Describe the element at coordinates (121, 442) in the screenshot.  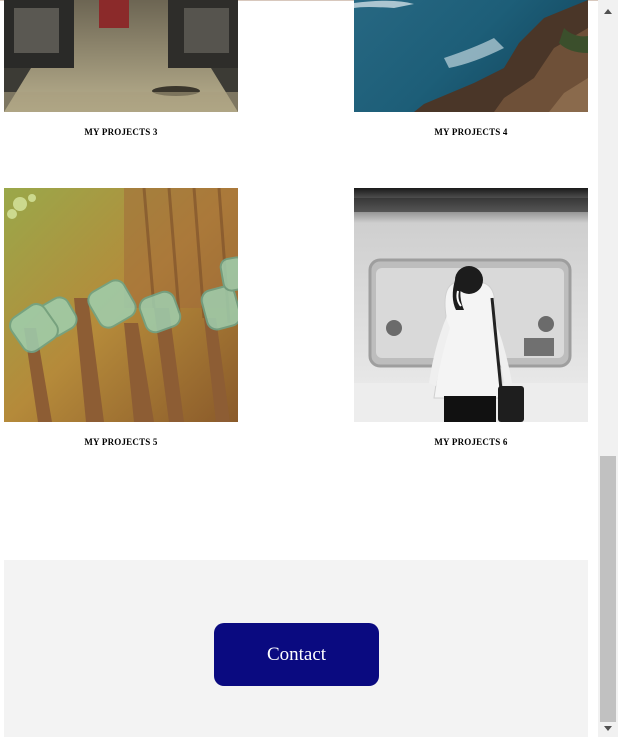
I see `project-5-title: MY PROJECTS 5` at that location.